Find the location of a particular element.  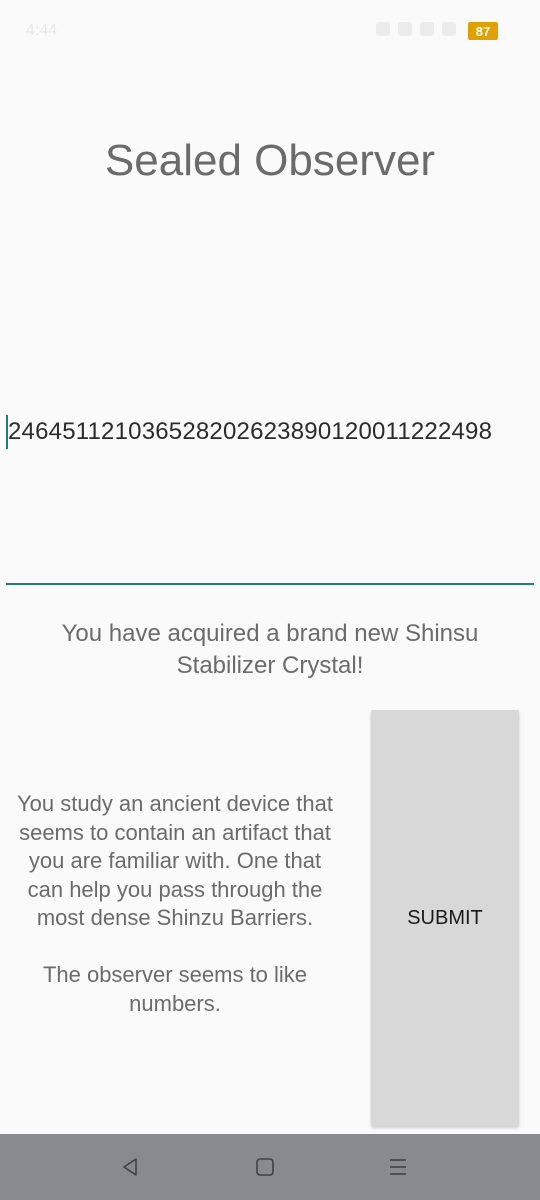

system-nav-bar is located at coordinates (270, 1167).